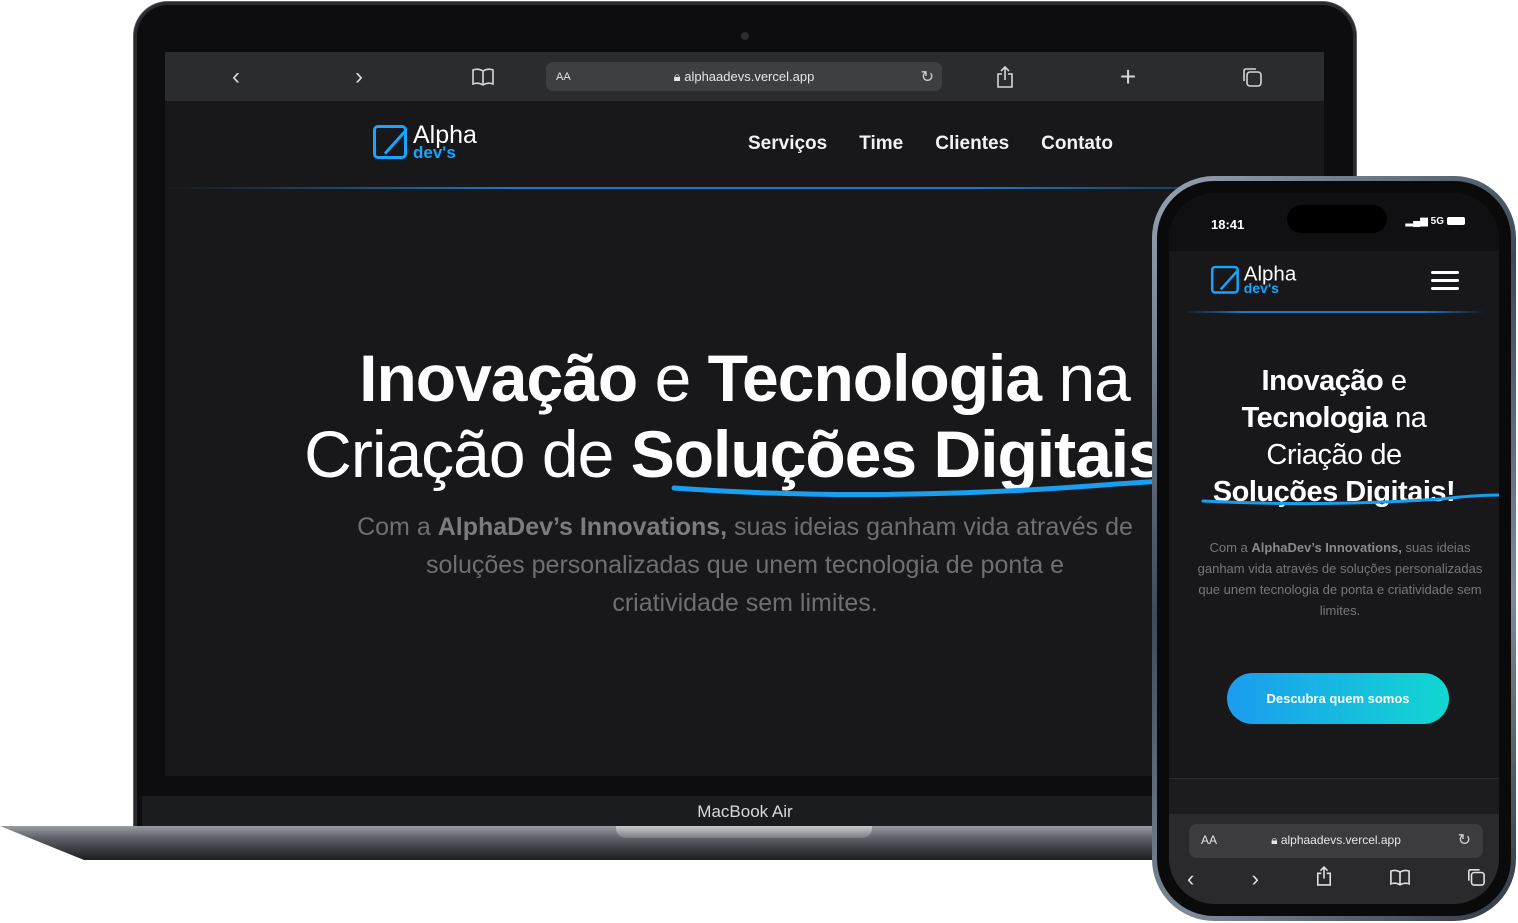 Image resolution: width=1518 pixels, height=923 pixels. Describe the element at coordinates (1228, 224) in the screenshot. I see `status-time: 18:41` at that location.